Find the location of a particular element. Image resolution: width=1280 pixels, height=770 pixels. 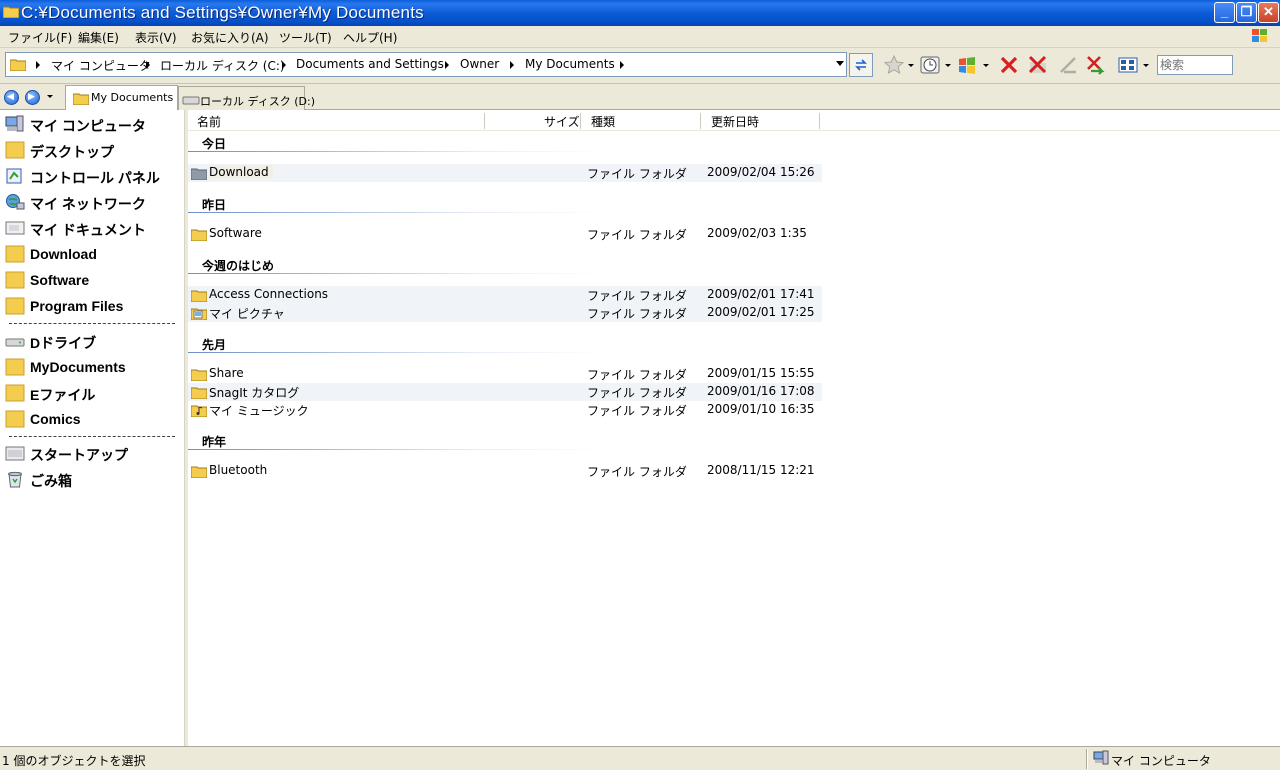

group-header-last-year: 昨年 is located at coordinates (214, 441).